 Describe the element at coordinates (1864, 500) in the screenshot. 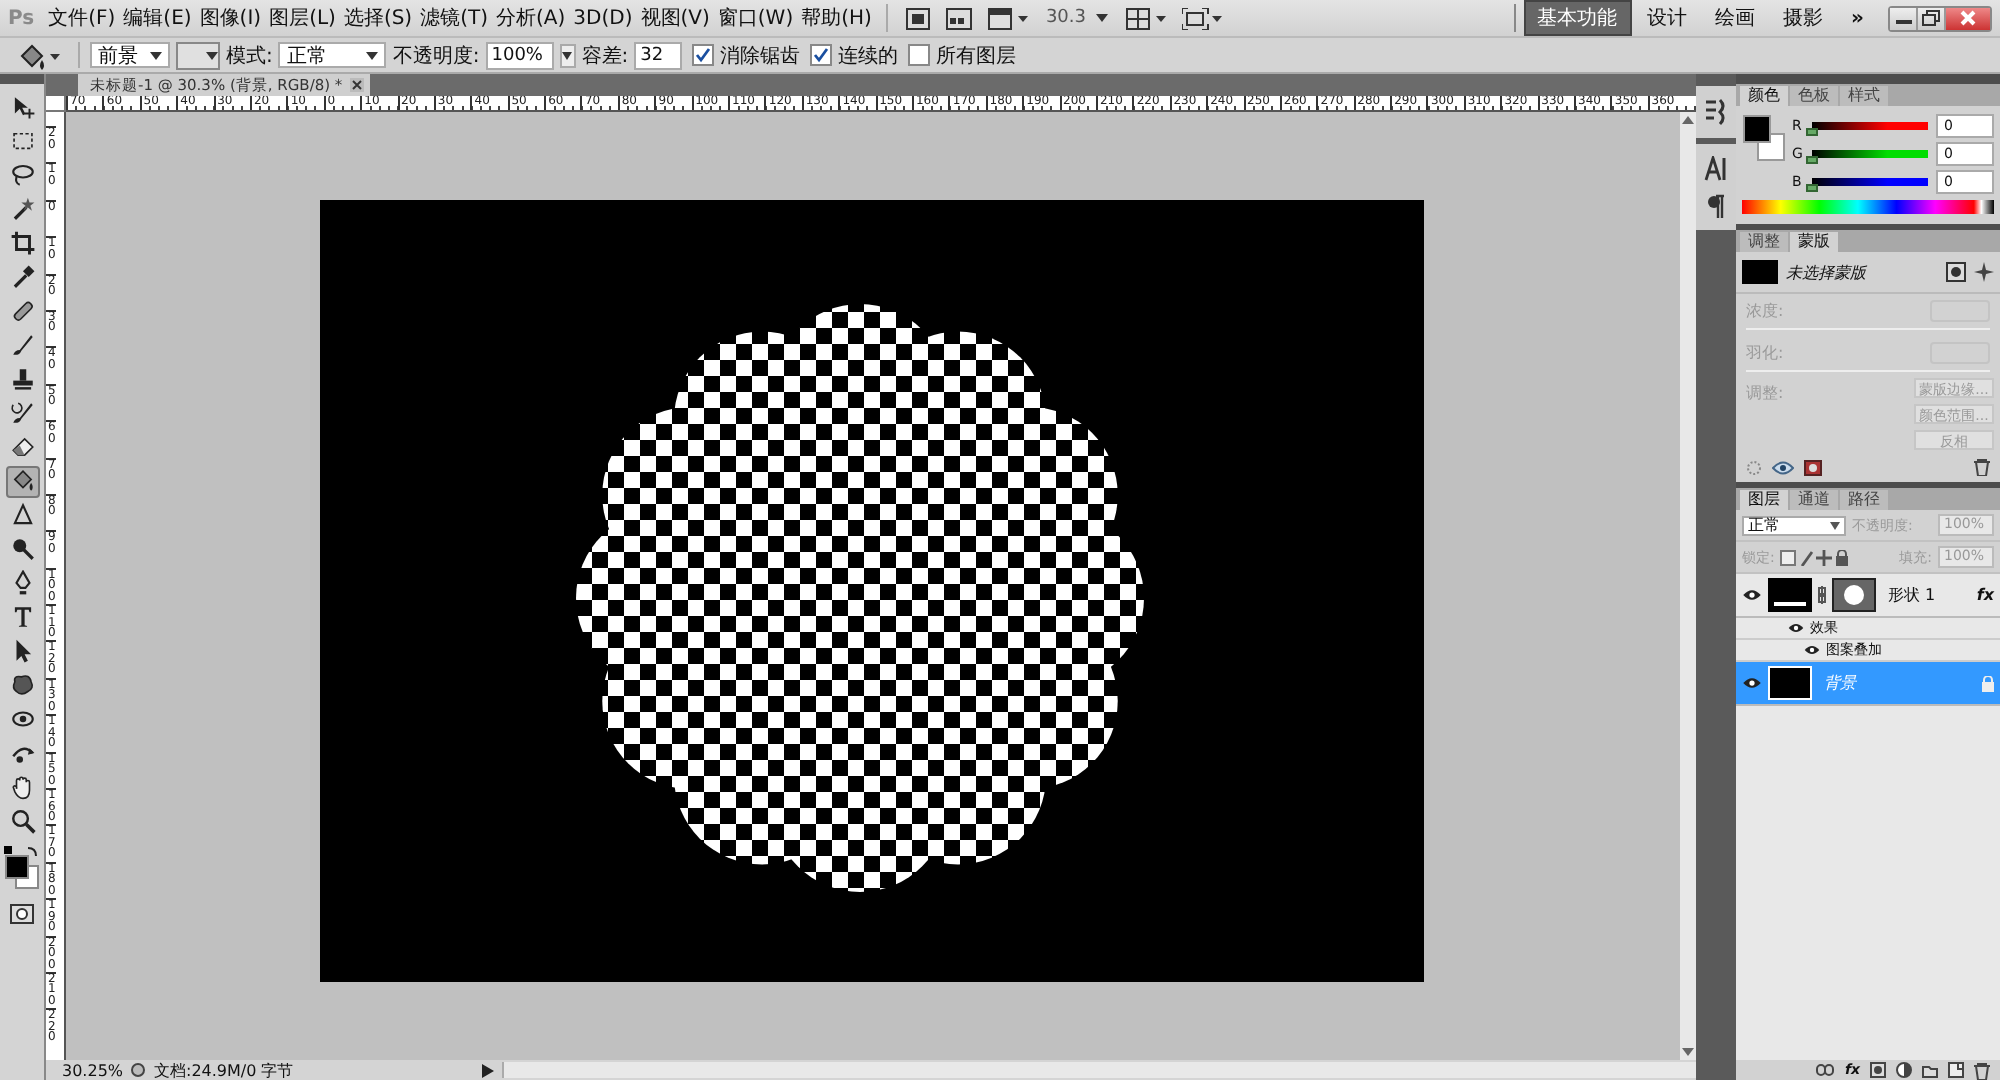

I see `panel-tab: 路径` at that location.